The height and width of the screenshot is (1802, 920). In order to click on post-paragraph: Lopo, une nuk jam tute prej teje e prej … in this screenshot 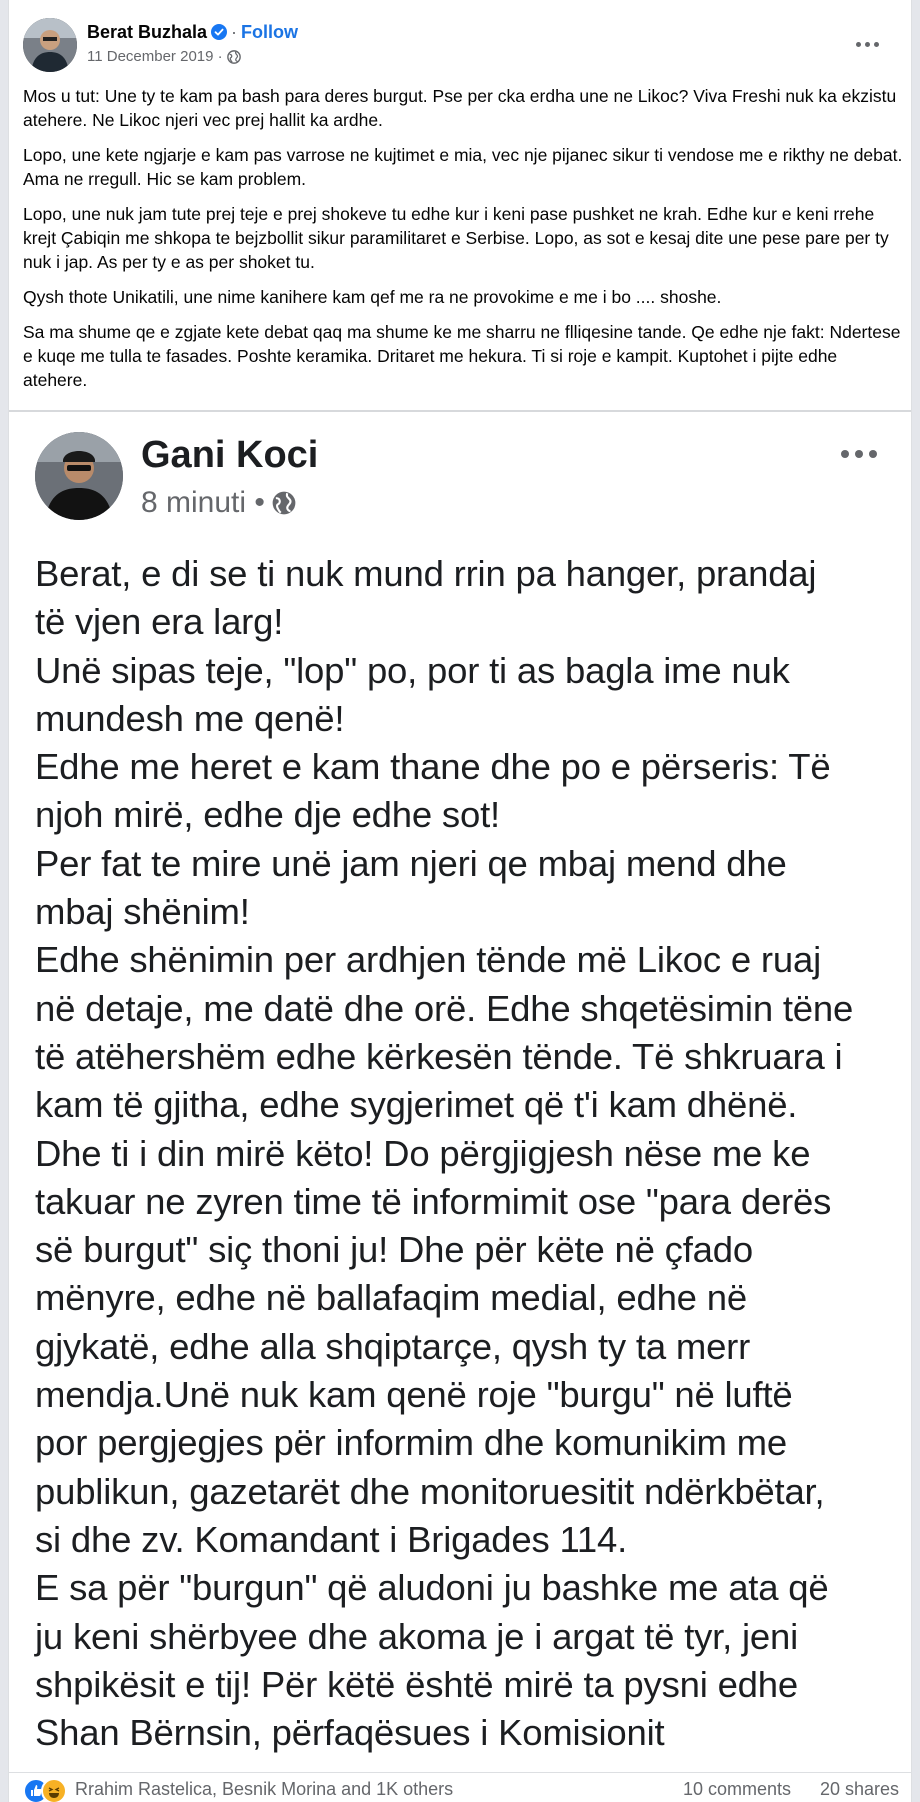, I will do `click(456, 238)`.